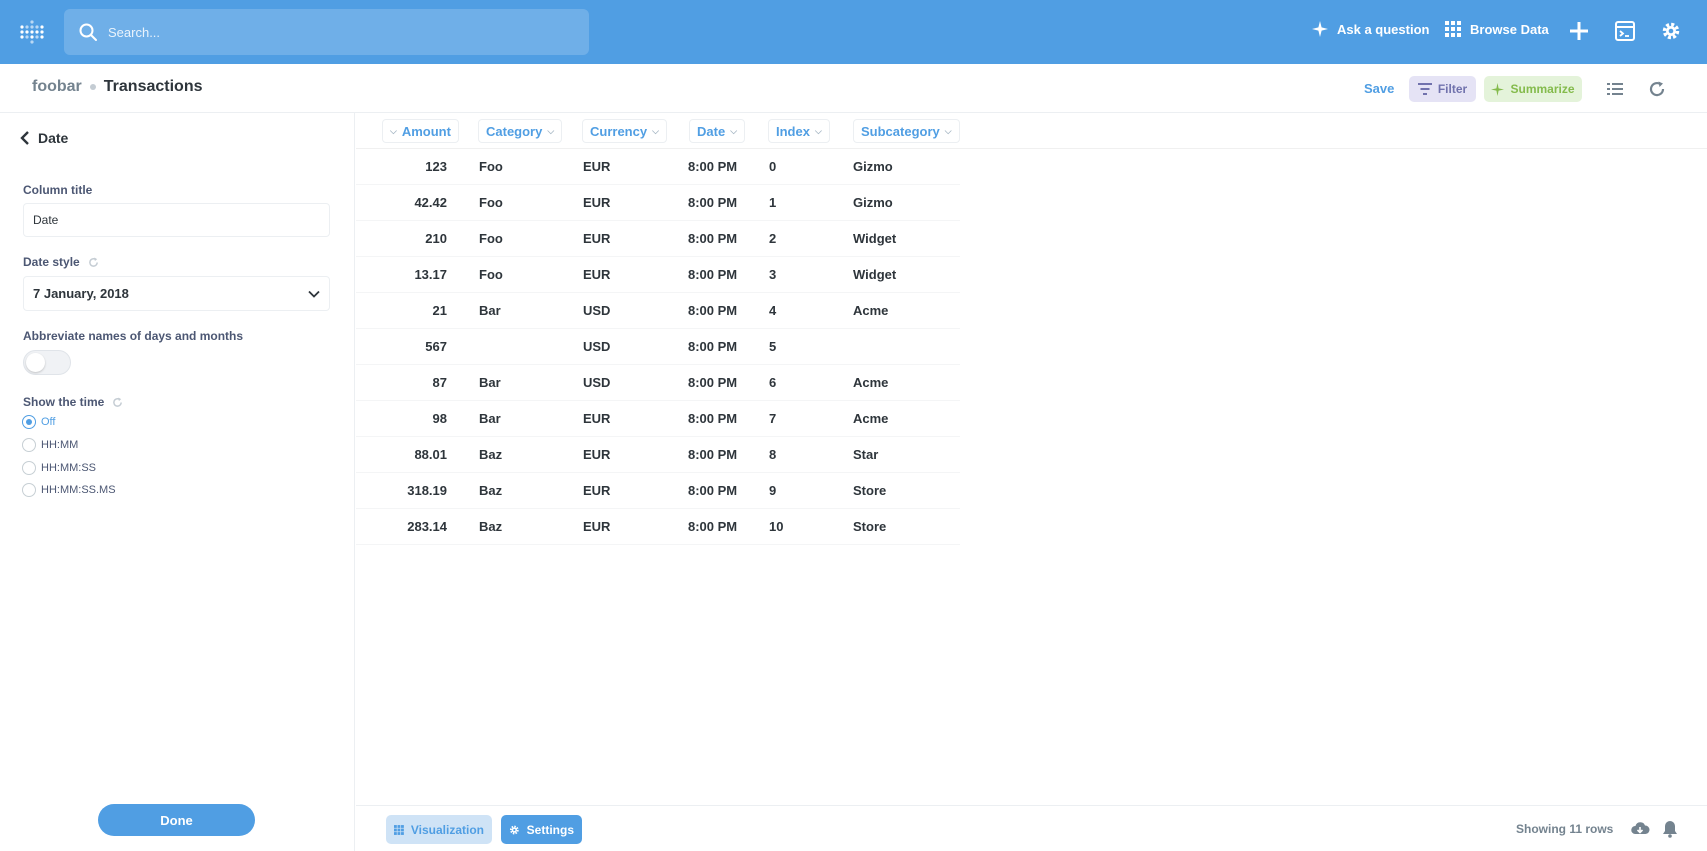 The image size is (1707, 851). What do you see at coordinates (1671, 31) in the screenshot?
I see `gear-icon` at bounding box center [1671, 31].